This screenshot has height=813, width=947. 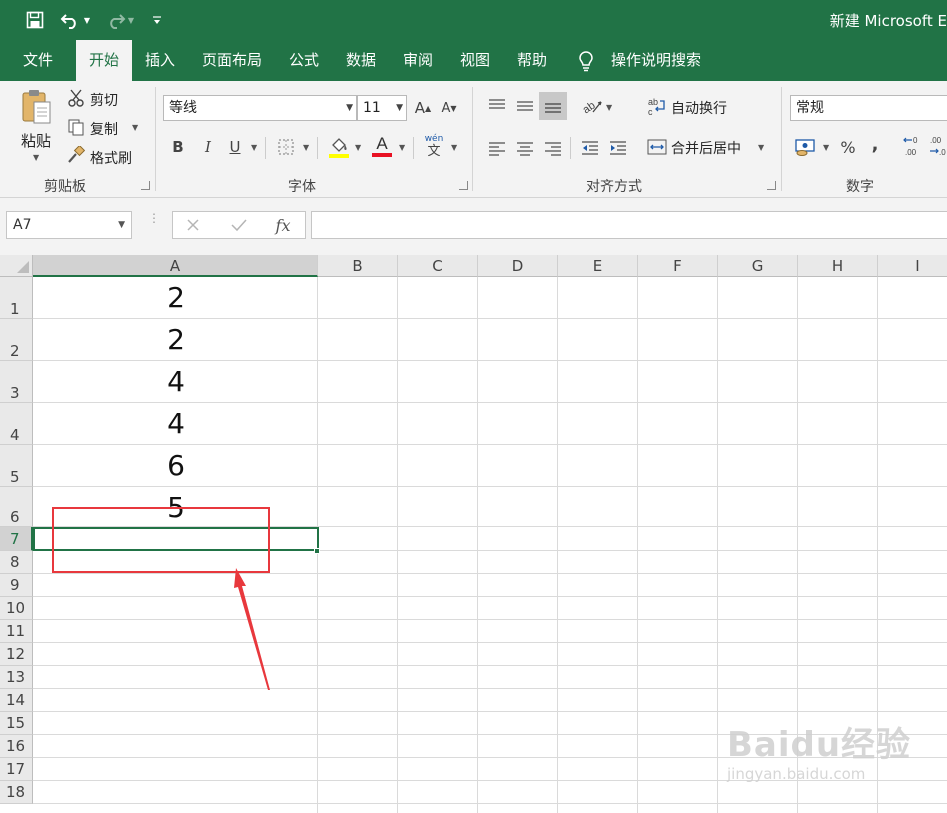 I want to click on accounting-format-icon, so click(x=806, y=147).